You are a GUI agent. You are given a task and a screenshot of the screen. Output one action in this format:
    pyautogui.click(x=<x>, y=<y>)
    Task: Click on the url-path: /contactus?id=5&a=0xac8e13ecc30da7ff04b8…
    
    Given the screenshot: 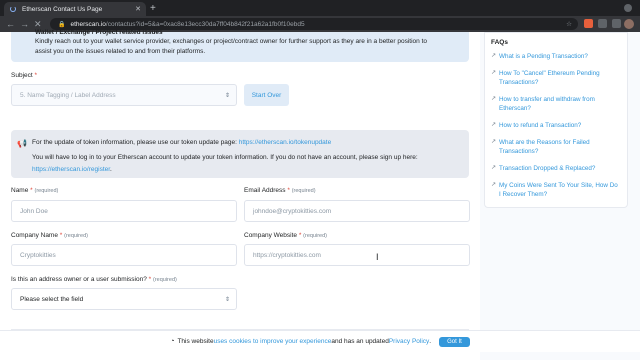 What is the action you would take?
    pyautogui.click(x=205, y=24)
    